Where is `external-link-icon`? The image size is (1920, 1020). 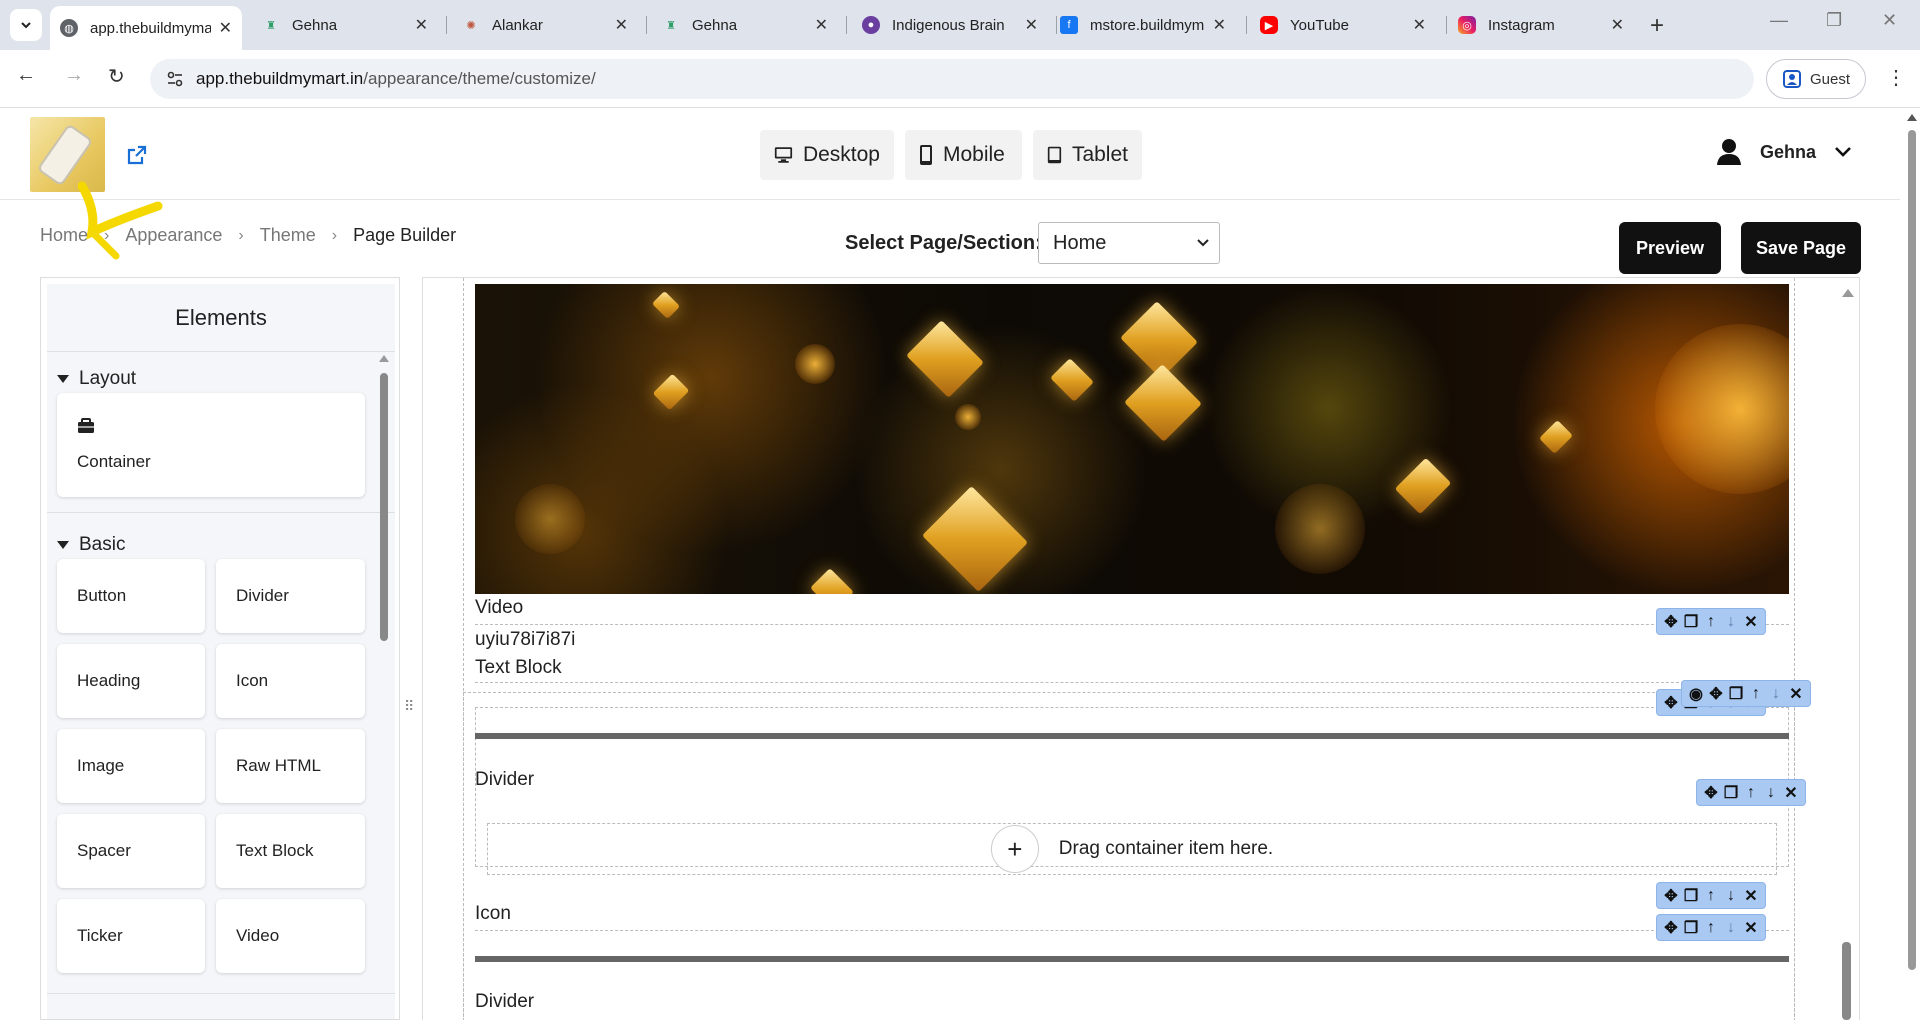 external-link-icon is located at coordinates (137, 155).